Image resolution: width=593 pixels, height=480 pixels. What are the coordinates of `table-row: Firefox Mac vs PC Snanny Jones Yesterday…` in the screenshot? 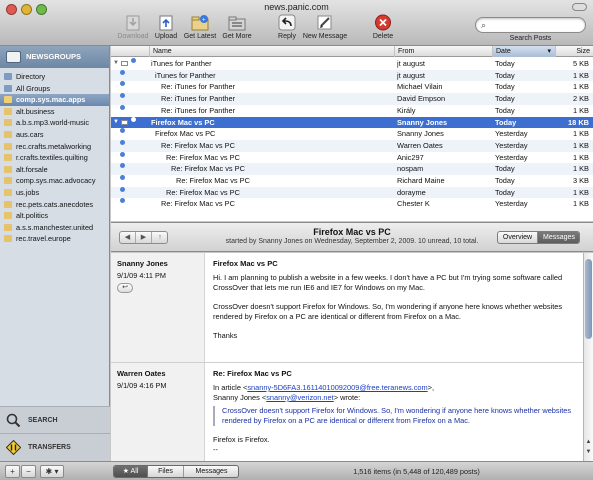 It's located at (352, 134).